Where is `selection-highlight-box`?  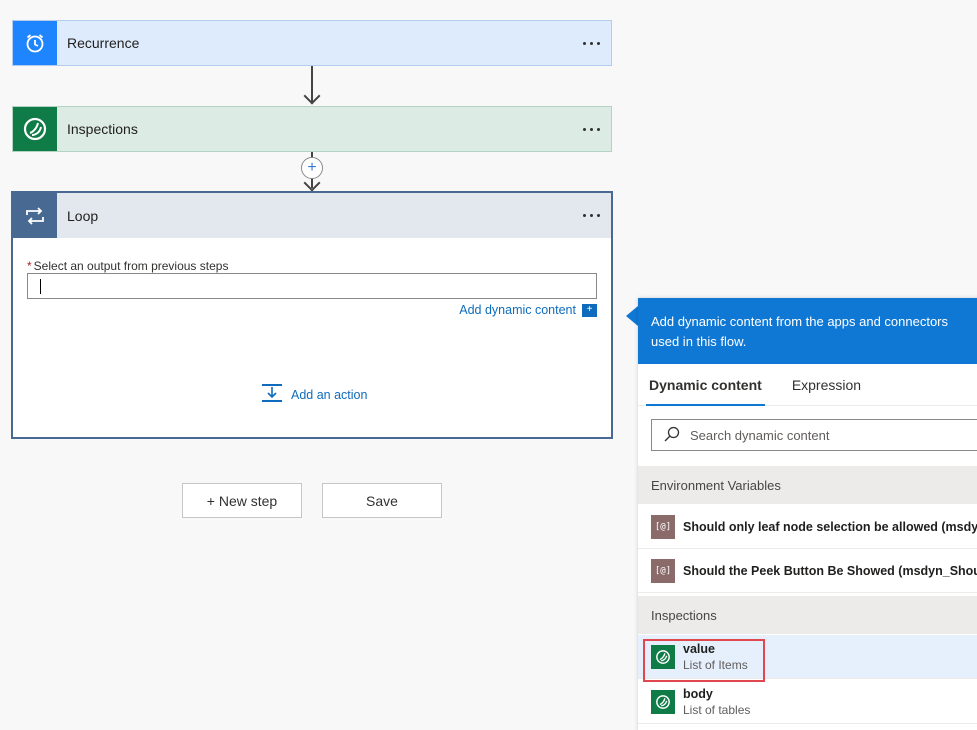 selection-highlight-box is located at coordinates (704, 660).